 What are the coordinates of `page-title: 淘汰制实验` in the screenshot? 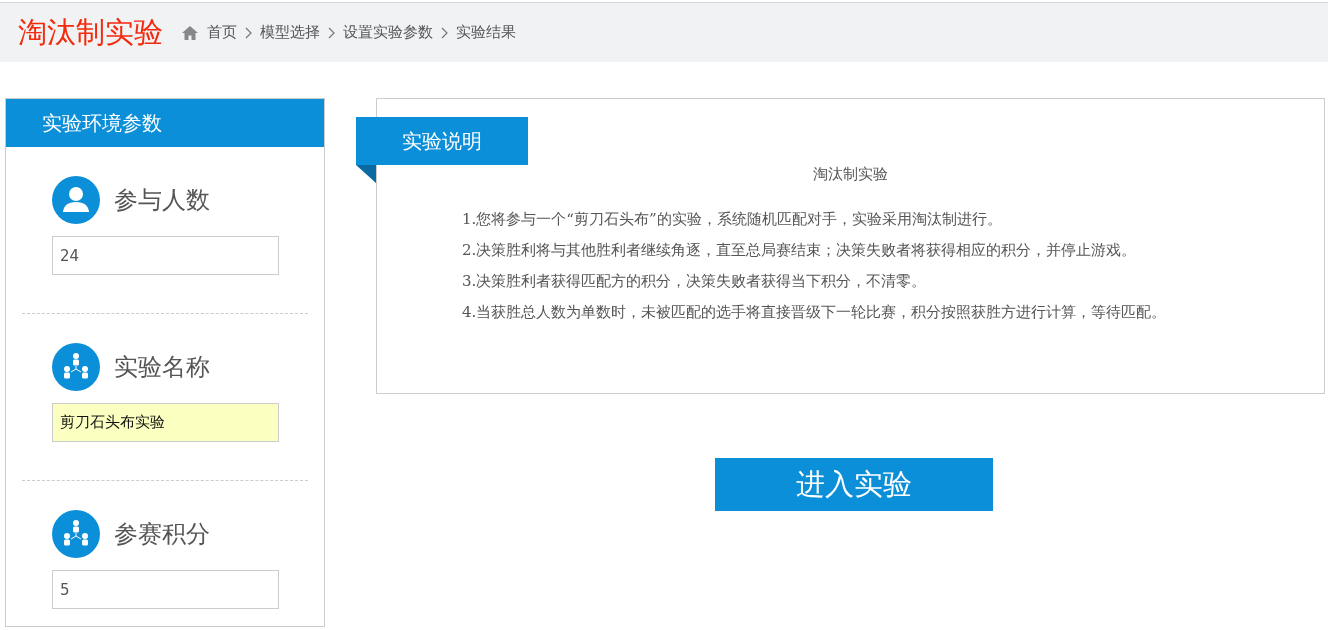 It's located at (90, 32).